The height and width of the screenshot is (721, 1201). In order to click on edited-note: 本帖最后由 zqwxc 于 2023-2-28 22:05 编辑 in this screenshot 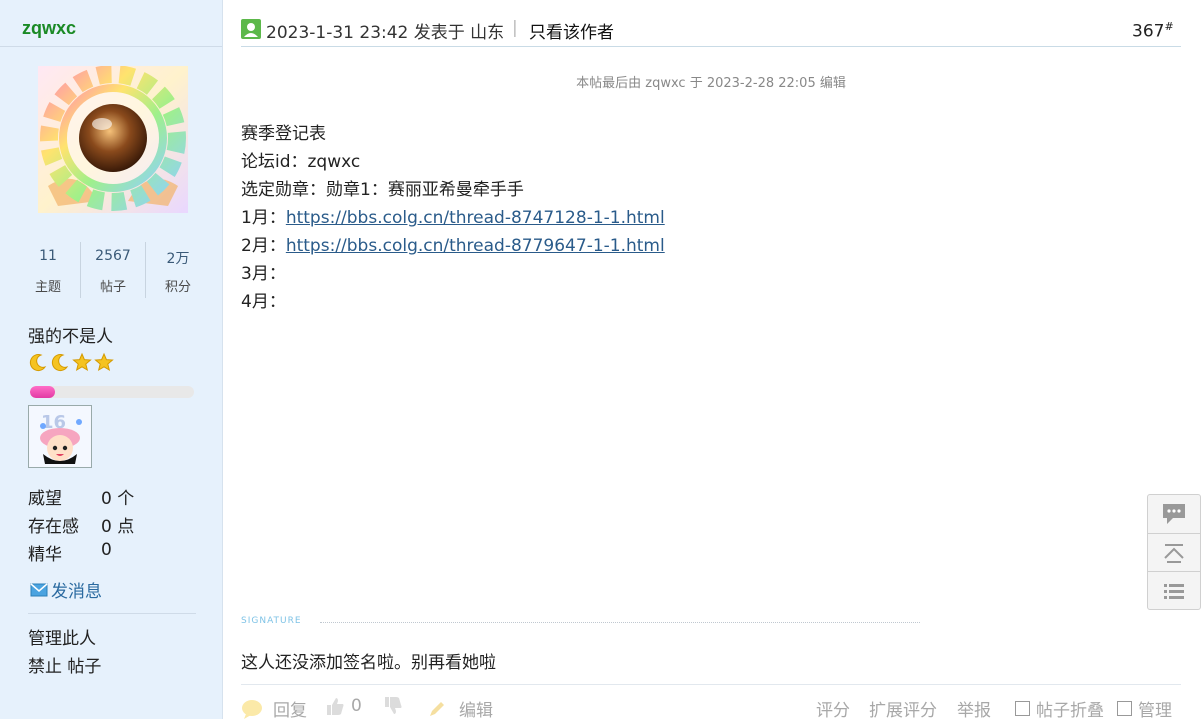, I will do `click(711, 83)`.